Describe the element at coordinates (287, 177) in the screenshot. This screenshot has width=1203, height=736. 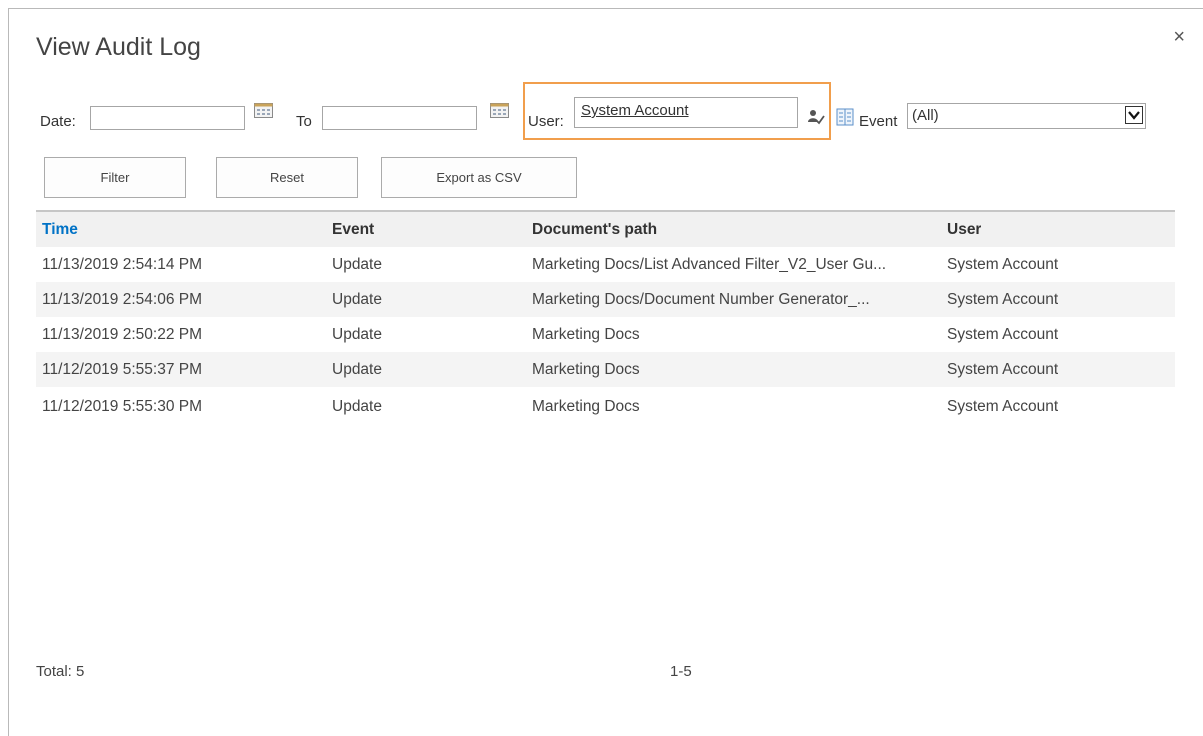
I see `reset-button: Reset` at that location.